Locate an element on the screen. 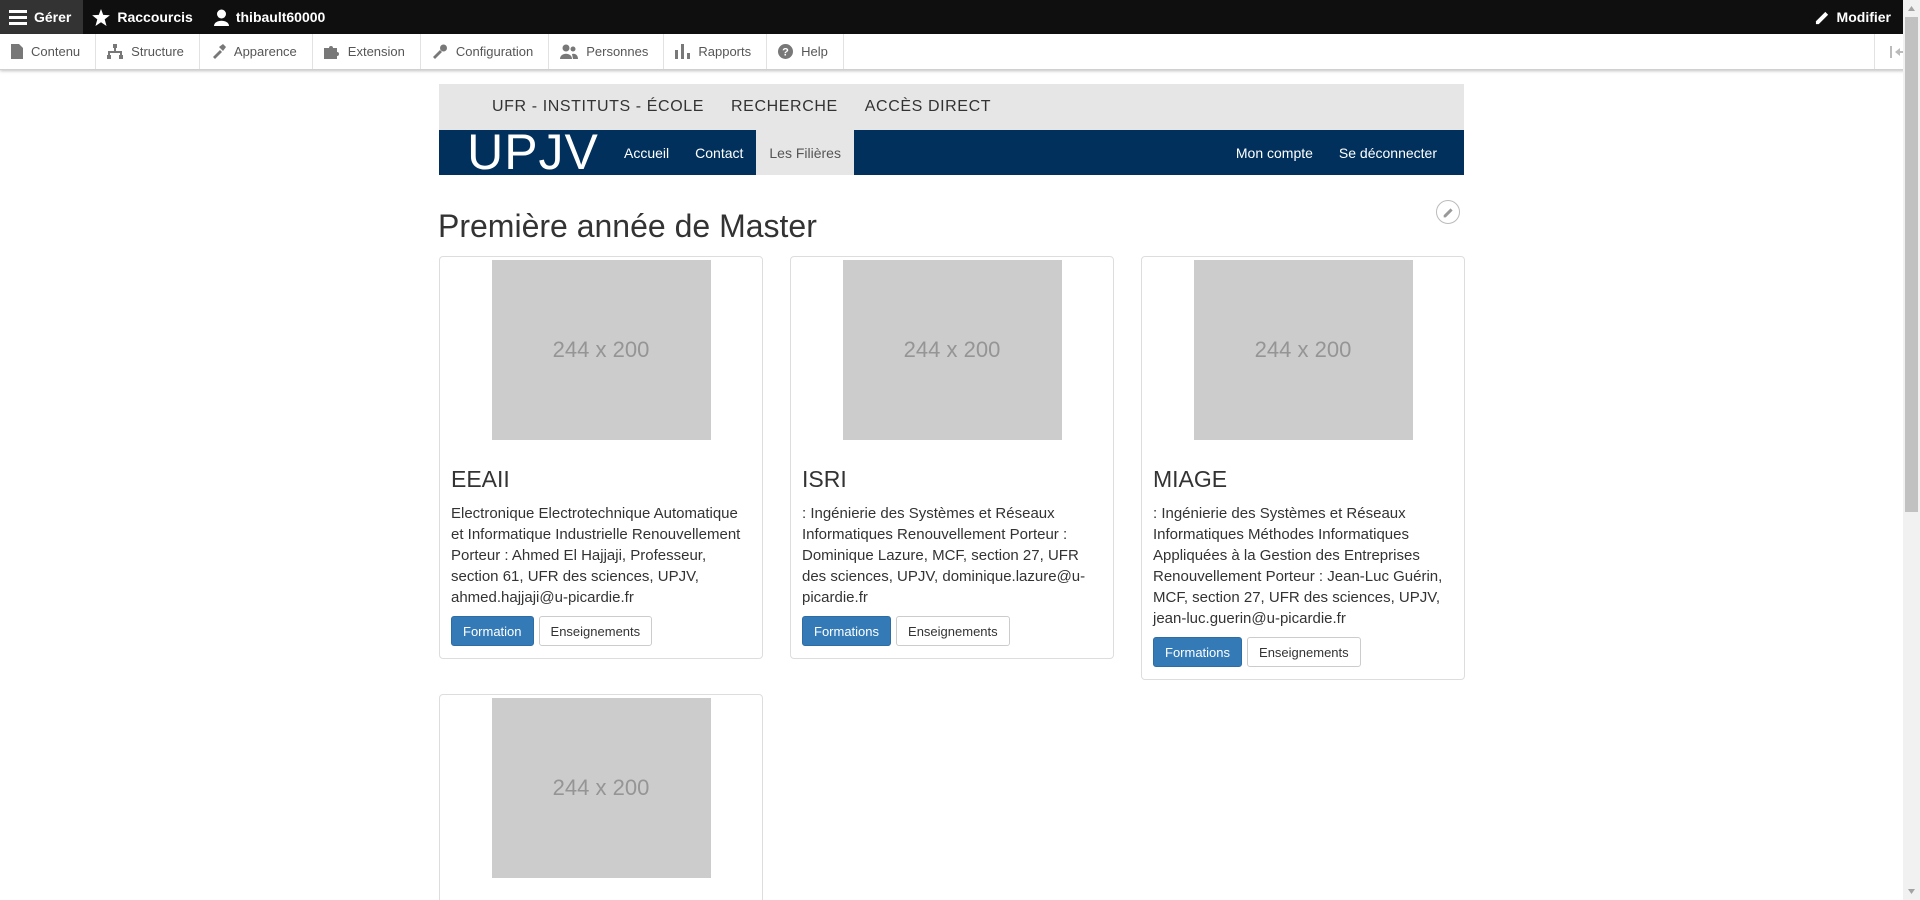 The image size is (1920, 900). tray-label: Structure is located at coordinates (157, 51).